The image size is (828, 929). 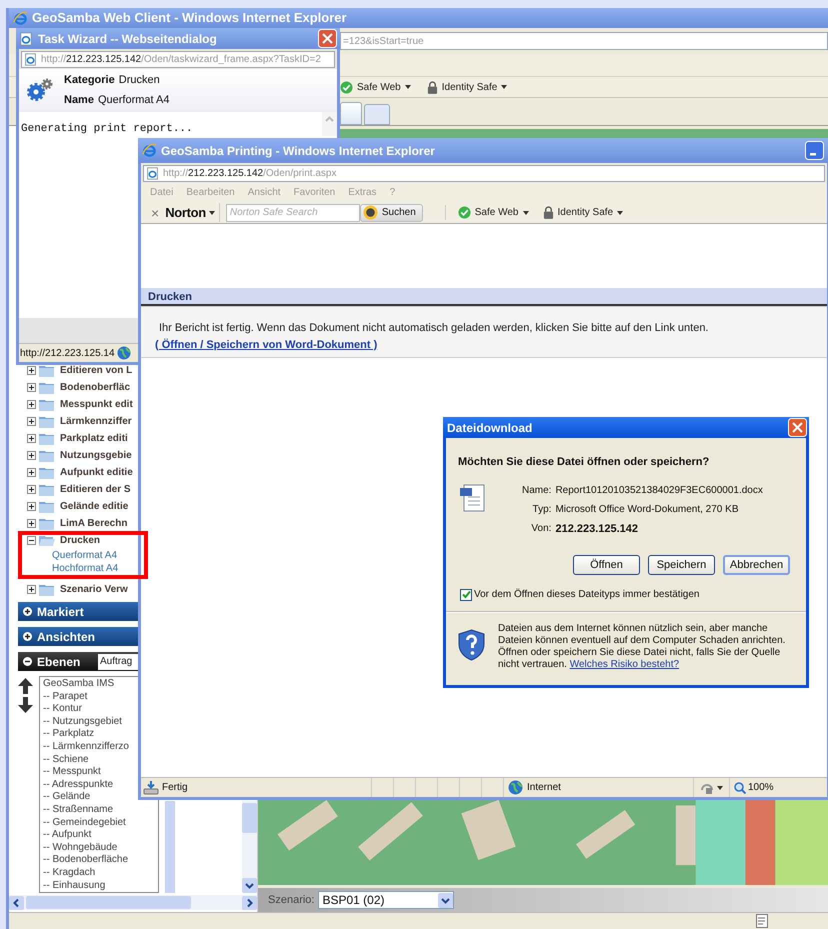 What do you see at coordinates (86, 747) in the screenshot?
I see `layer-item: -- Lärmkennzifferzo` at bounding box center [86, 747].